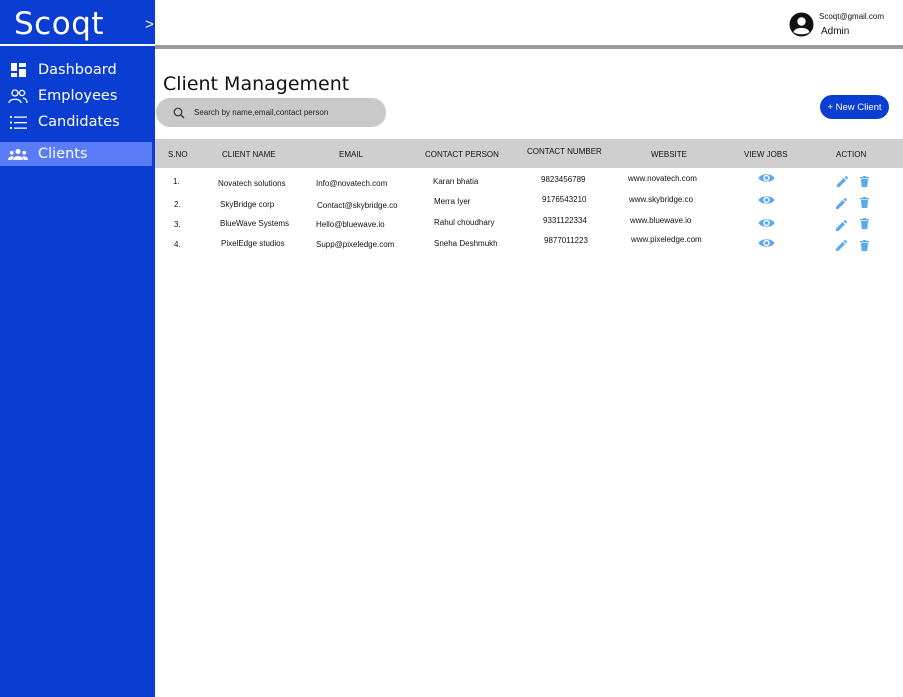 The height and width of the screenshot is (697, 903). I want to click on new-client-button: + New Client, so click(854, 107).